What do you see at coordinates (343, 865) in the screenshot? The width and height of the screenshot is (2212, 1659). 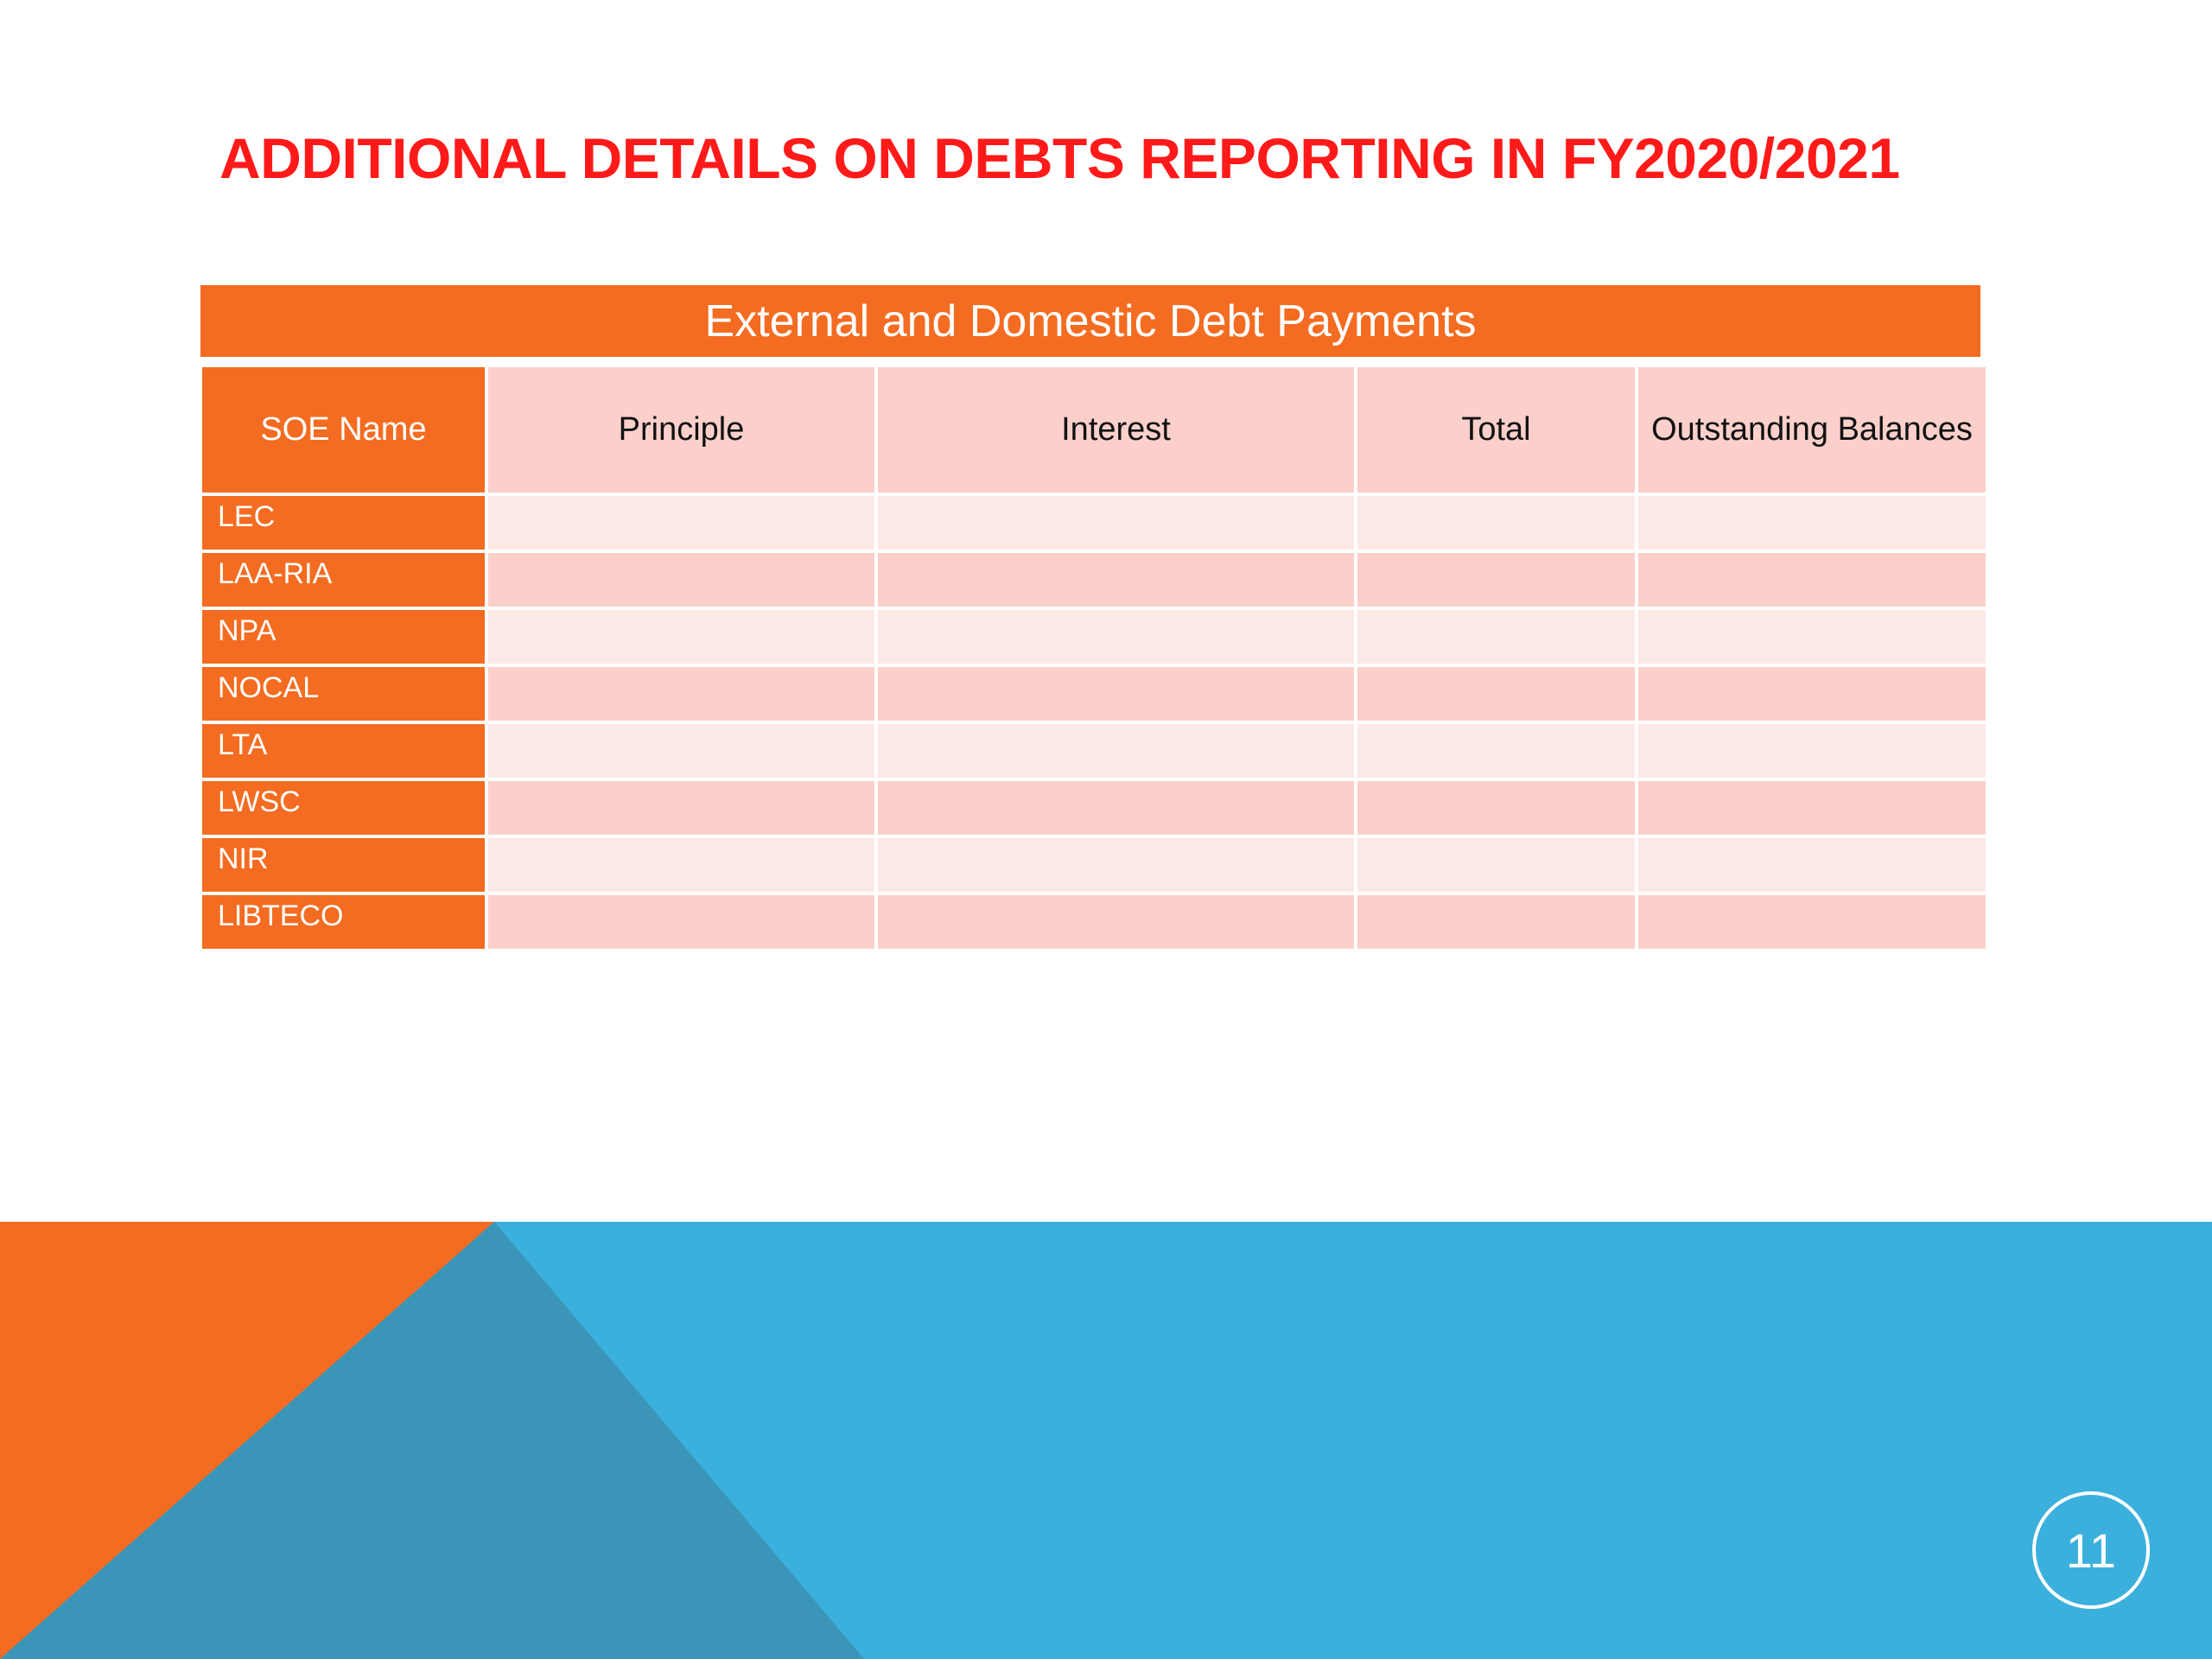 I see `soe-name-cell: NIR` at bounding box center [343, 865].